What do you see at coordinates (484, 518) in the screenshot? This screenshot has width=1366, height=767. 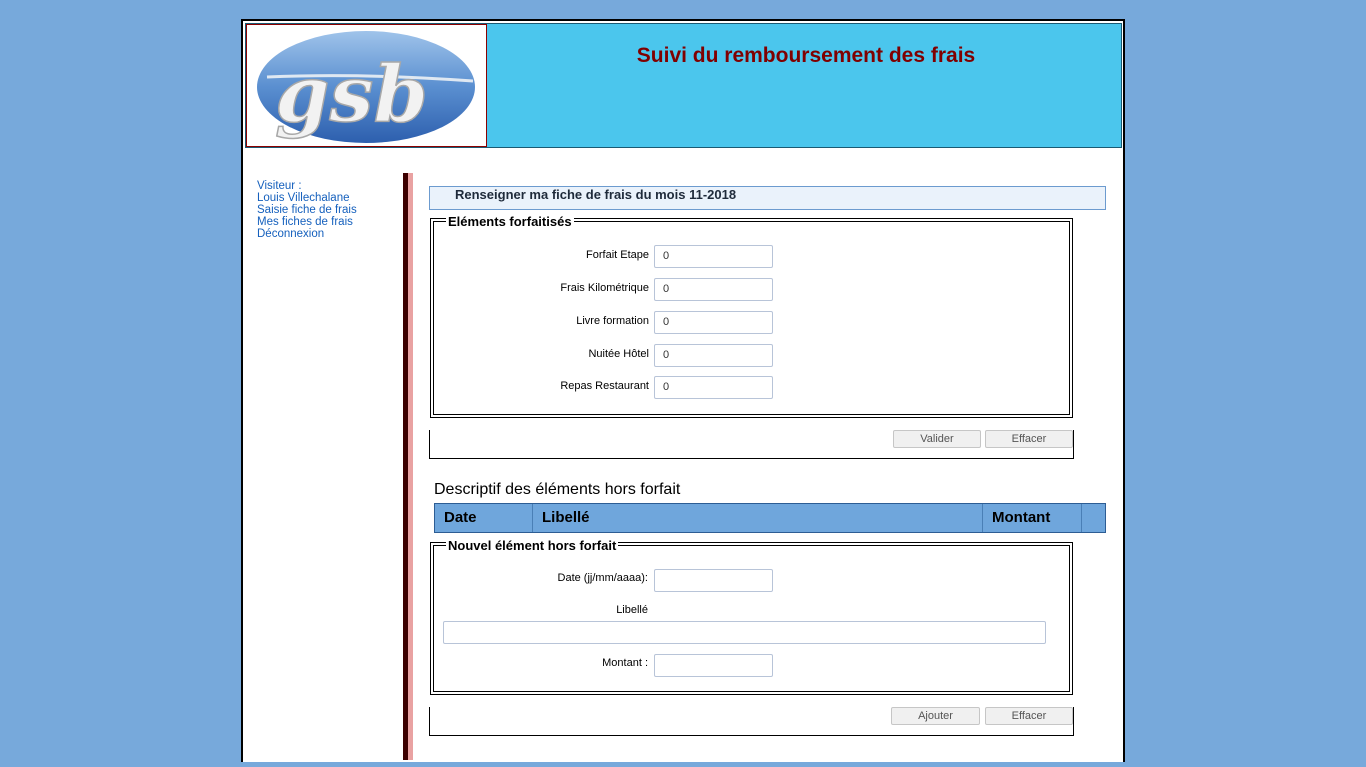 I see `column-date: Date` at bounding box center [484, 518].